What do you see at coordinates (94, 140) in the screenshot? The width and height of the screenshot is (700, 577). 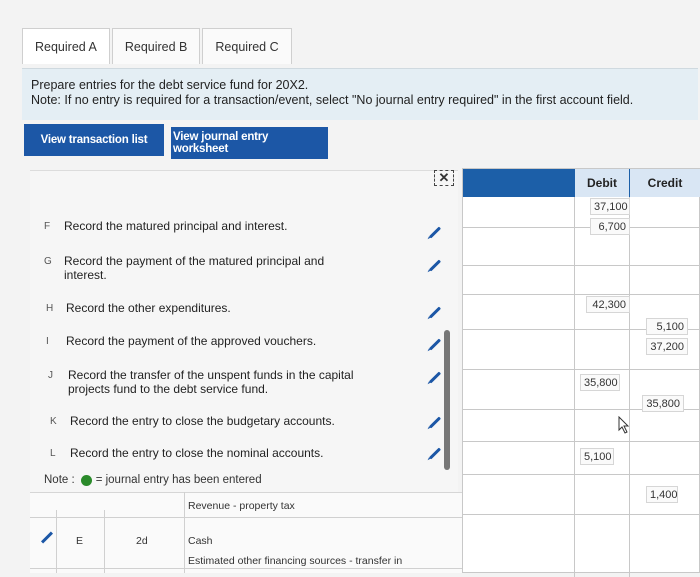 I see `view-transaction-list-button: View transaction list` at bounding box center [94, 140].